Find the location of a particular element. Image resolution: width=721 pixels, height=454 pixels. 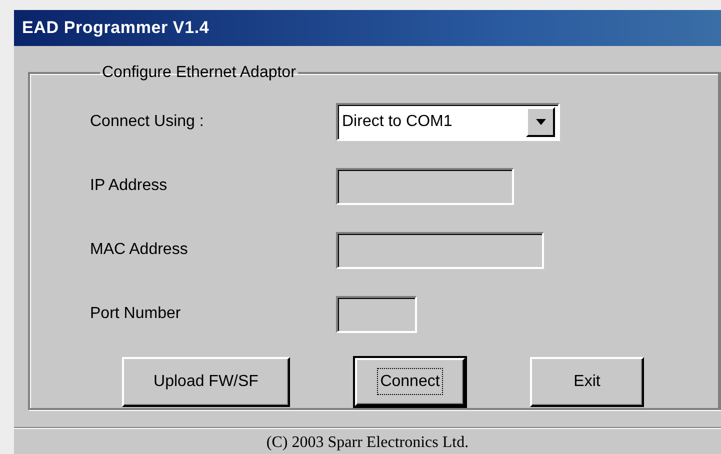

field-label: Connect Using : is located at coordinates (147, 122).